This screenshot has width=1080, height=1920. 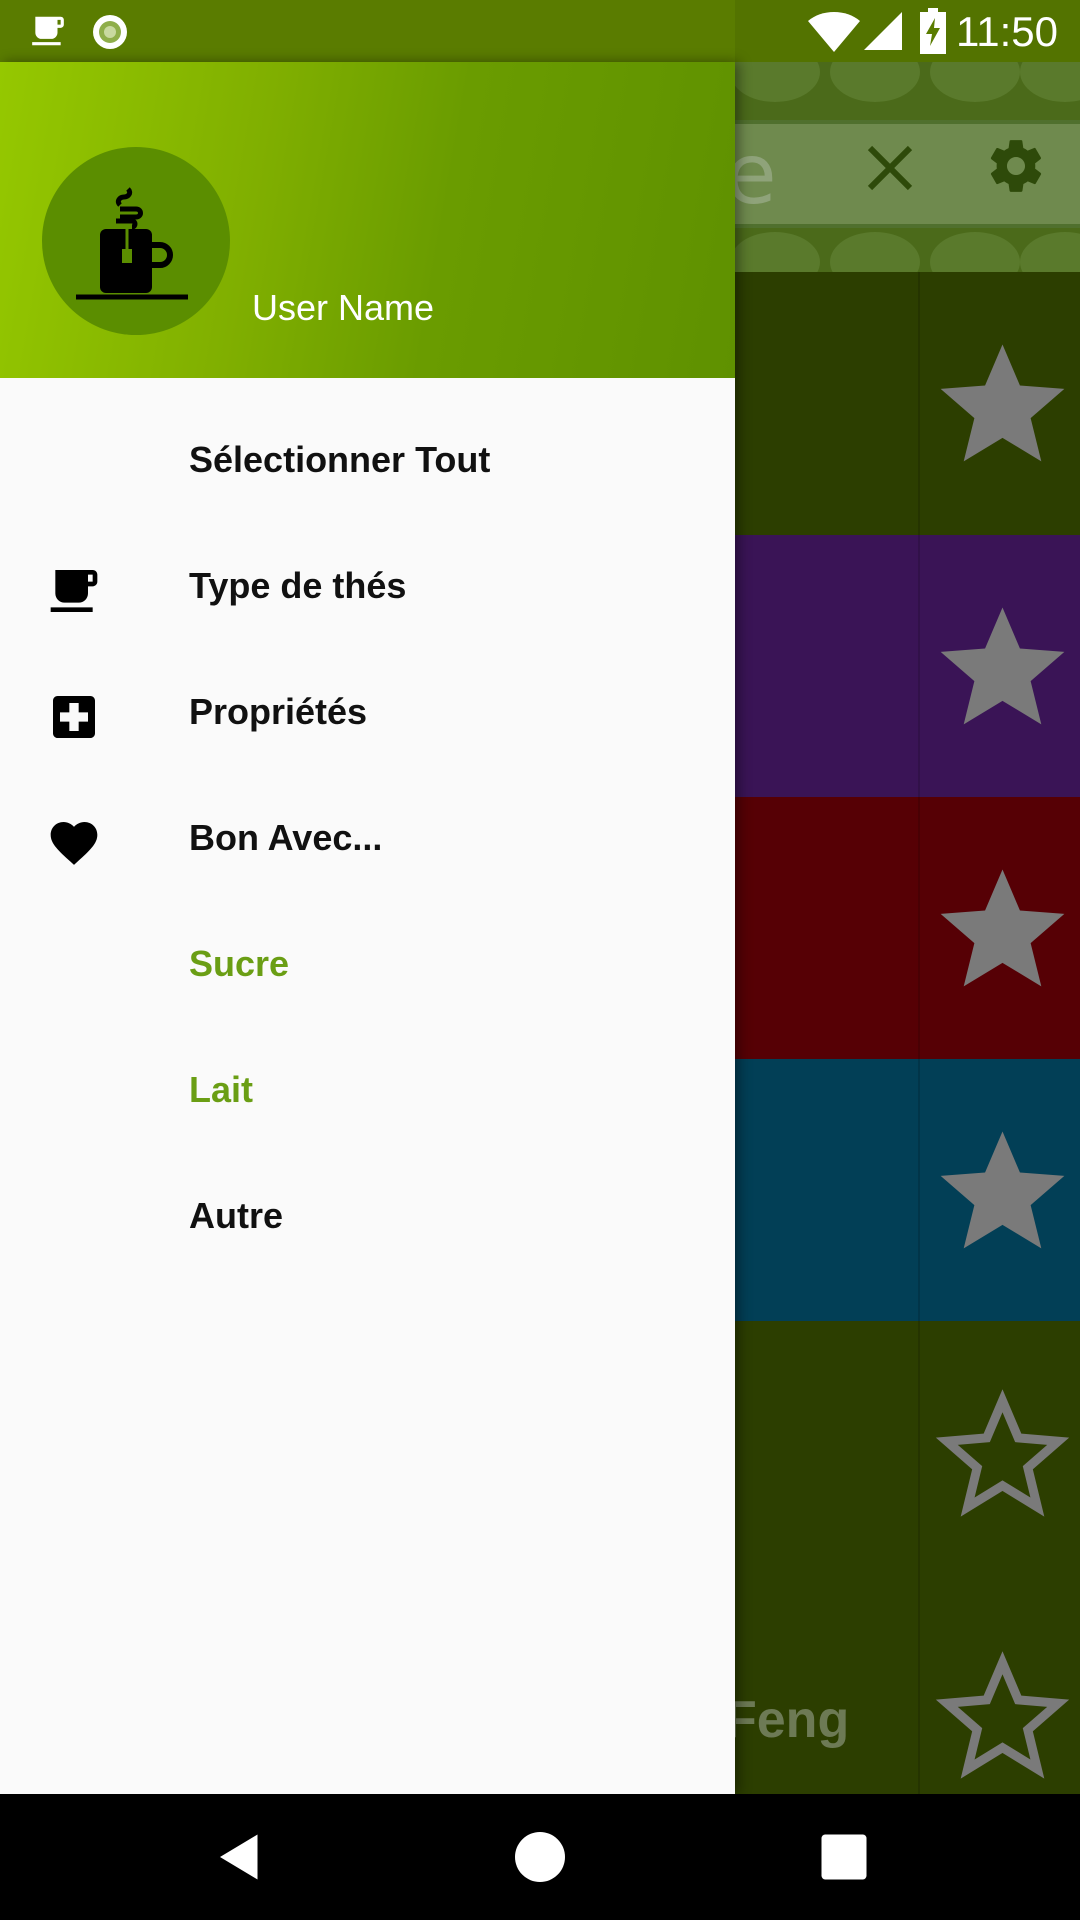 What do you see at coordinates (239, 963) in the screenshot?
I see `menu-item-label: Sucre` at bounding box center [239, 963].